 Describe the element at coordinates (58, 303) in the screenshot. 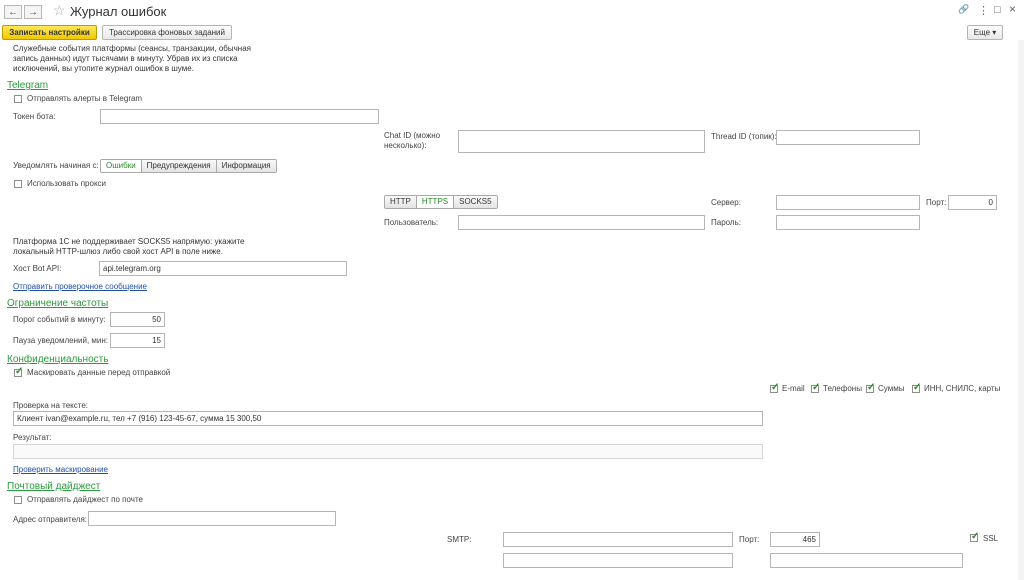

I see `section-rate-limit: Ограничение частоты` at that location.